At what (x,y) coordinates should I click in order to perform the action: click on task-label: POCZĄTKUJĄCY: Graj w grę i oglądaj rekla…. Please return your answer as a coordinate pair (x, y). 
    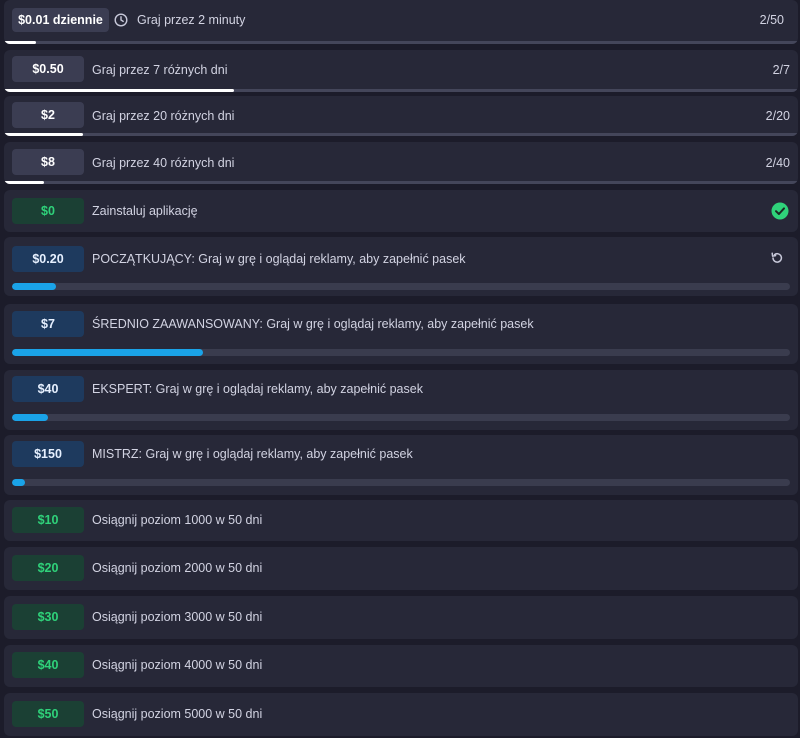
    Looking at the image, I should click on (279, 259).